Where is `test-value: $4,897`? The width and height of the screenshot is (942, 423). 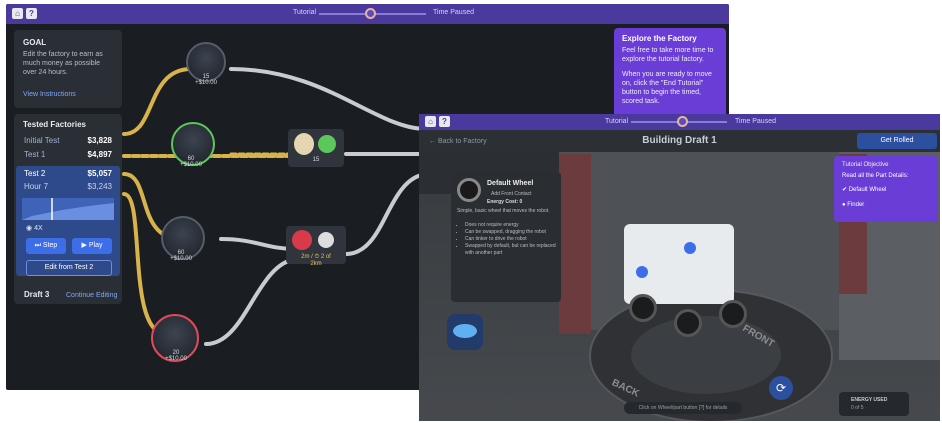
test-value: $4,897 is located at coordinates (99, 154).